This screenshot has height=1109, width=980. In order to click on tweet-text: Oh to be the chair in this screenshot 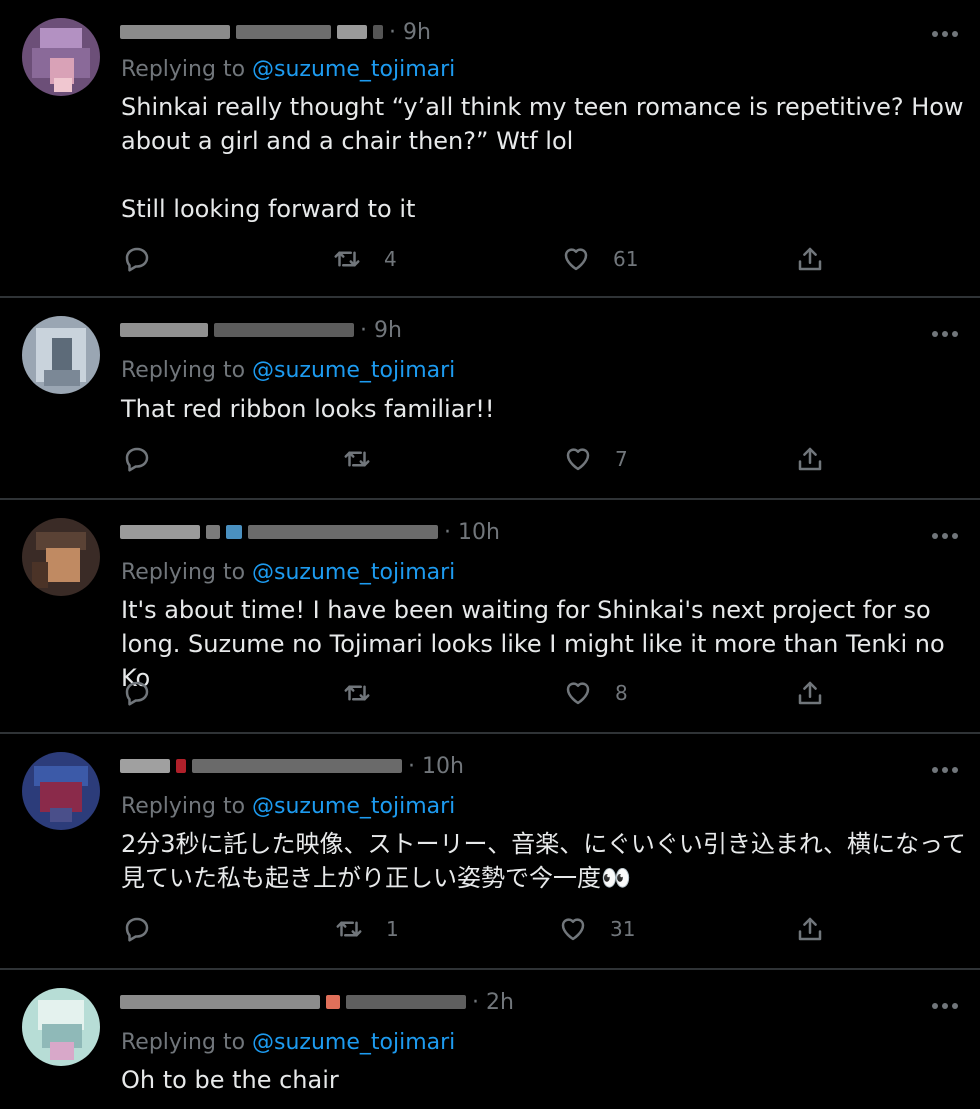, I will do `click(230, 1080)`.